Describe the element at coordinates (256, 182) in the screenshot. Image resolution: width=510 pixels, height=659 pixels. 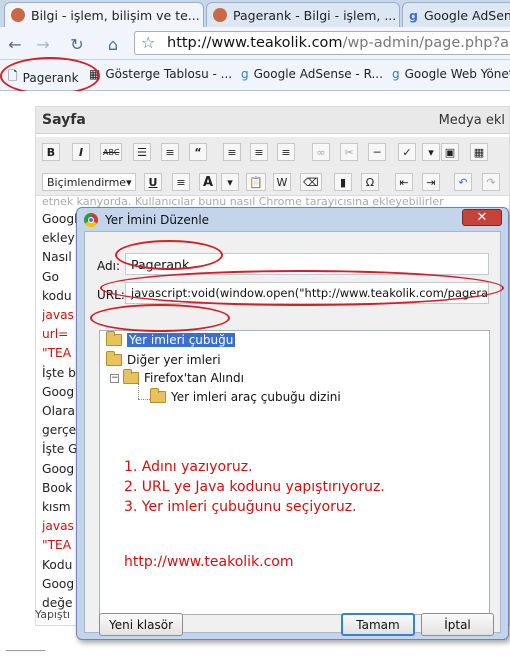
I see `paste-text-icon: 📋` at that location.